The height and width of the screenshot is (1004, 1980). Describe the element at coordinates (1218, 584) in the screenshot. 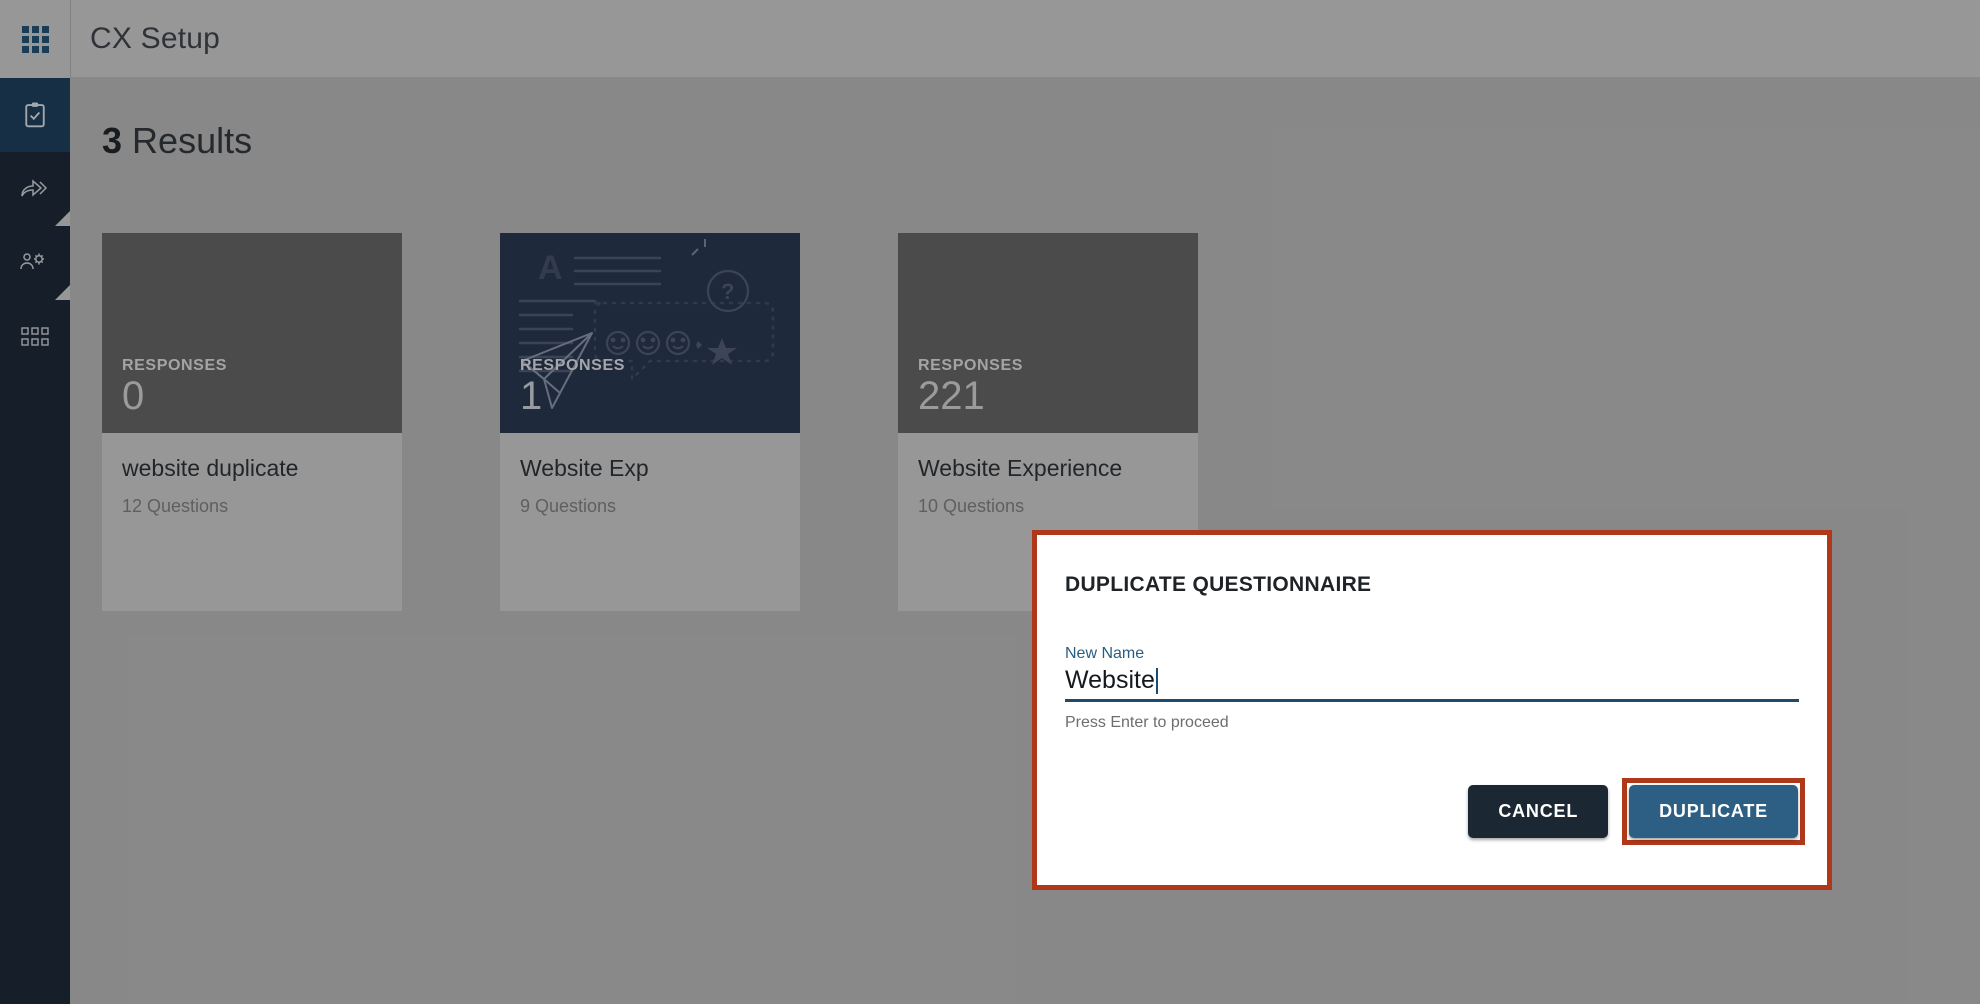

I see `dialog-title: DUPLICATE QUESTIONNAIRE` at that location.